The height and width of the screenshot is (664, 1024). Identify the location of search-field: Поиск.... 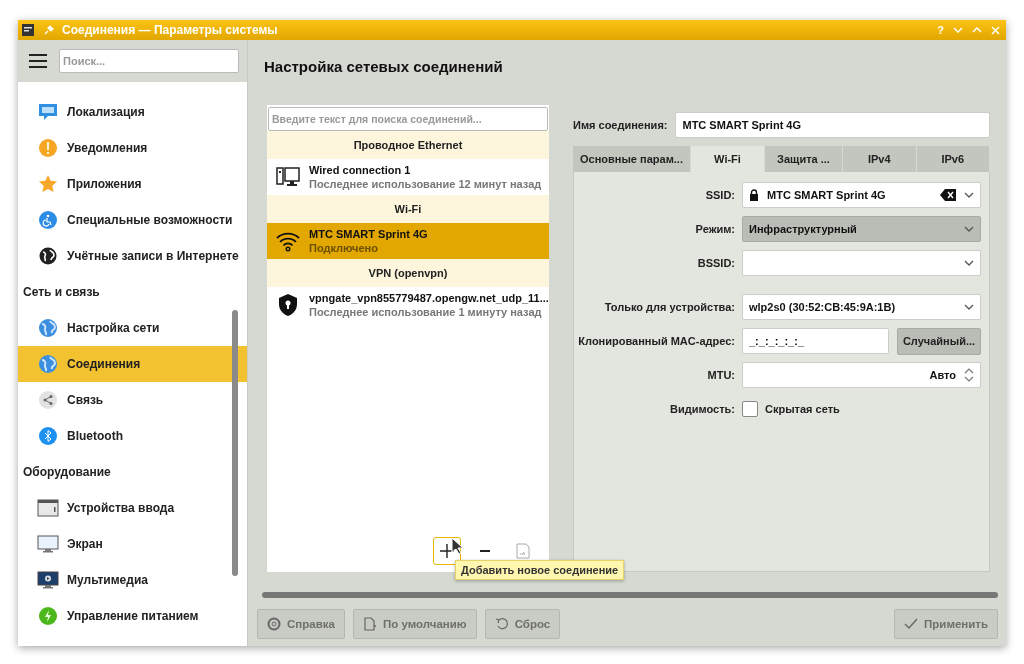
(149, 61).